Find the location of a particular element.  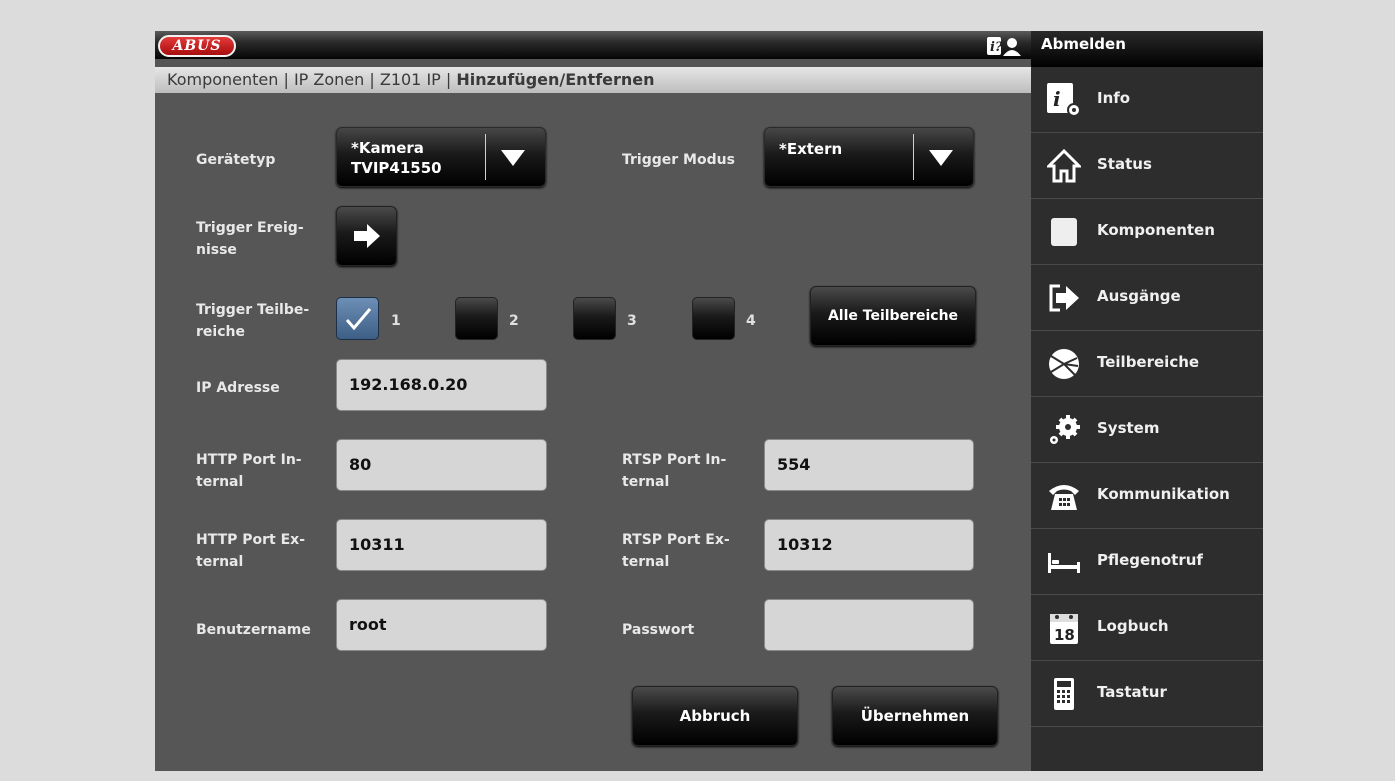

sidebar-item-pflegenotruf: Pflegenotruf is located at coordinates (1147, 562).